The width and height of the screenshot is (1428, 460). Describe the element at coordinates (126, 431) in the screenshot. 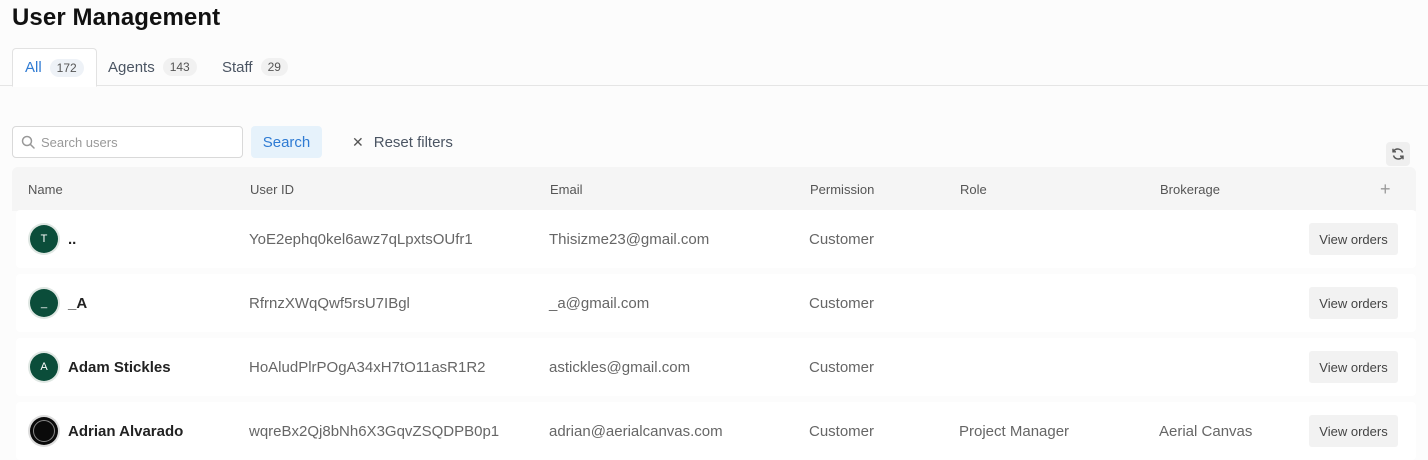

I see `user-name: Adrian Alvarado` at that location.